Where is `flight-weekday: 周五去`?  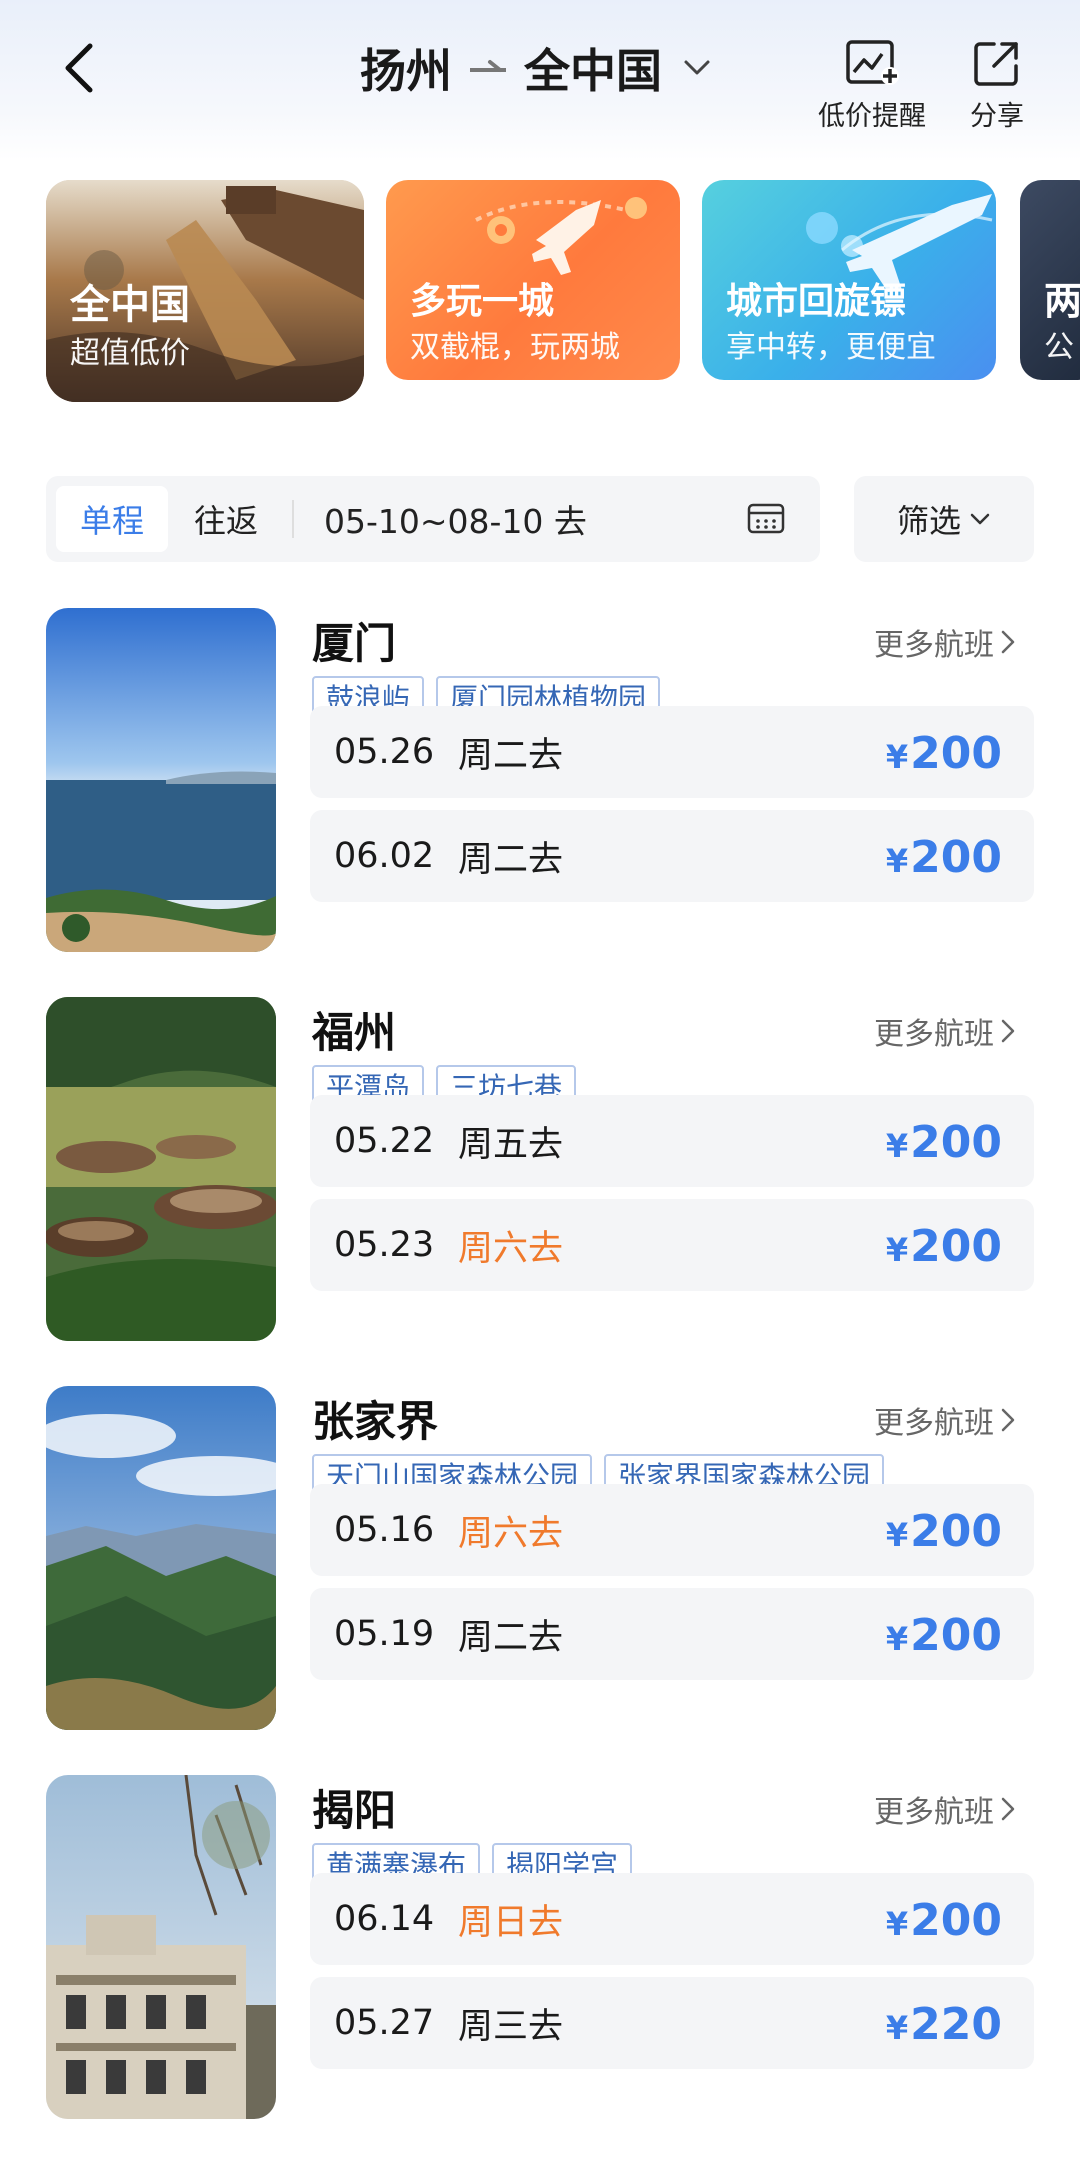
flight-weekday: 周五去 is located at coordinates (511, 1144).